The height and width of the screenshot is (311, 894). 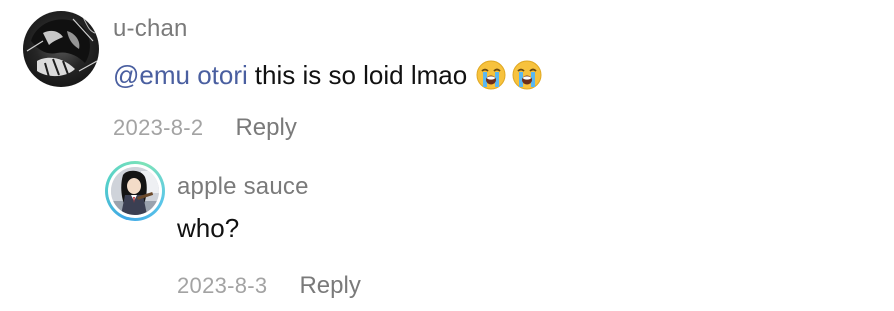 What do you see at coordinates (269, 286) in the screenshot?
I see `reply-meta: 2023-8-3 Reply` at bounding box center [269, 286].